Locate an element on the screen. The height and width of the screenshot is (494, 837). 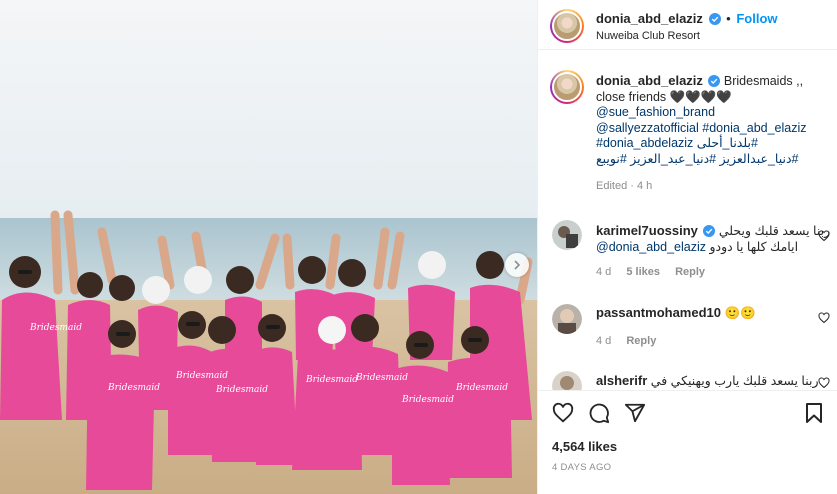
caption-username: donia_abd_elaziz is located at coordinates (649, 80).